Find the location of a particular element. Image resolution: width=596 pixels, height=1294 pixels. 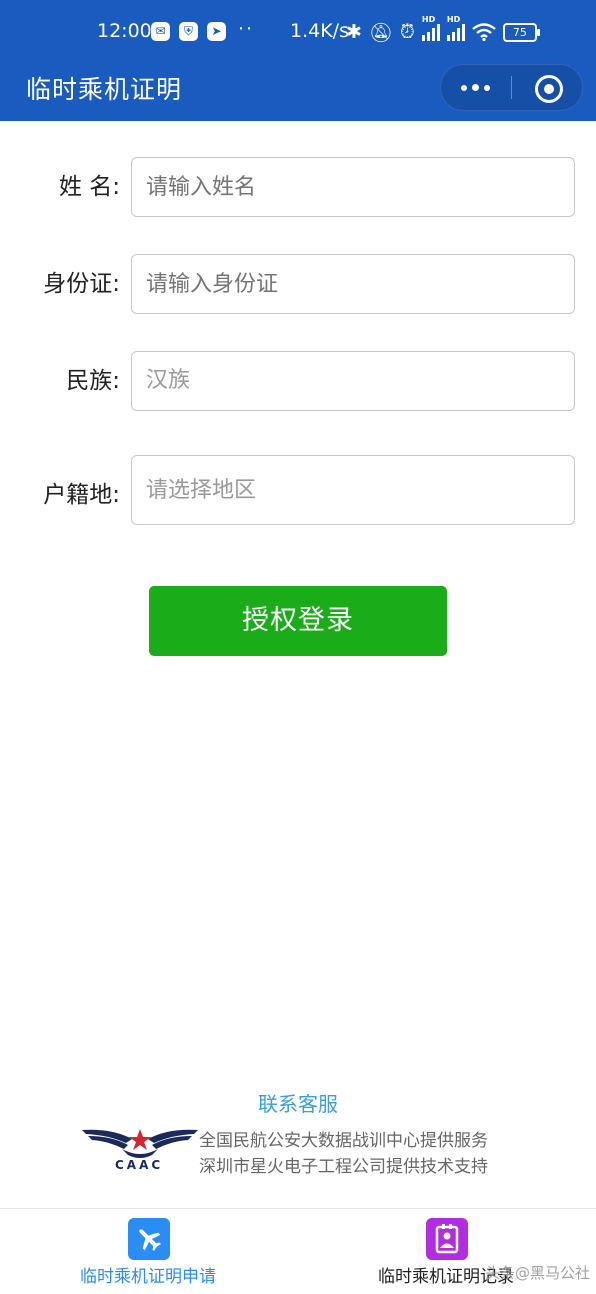

miniprogram-capsule is located at coordinates (511, 87).